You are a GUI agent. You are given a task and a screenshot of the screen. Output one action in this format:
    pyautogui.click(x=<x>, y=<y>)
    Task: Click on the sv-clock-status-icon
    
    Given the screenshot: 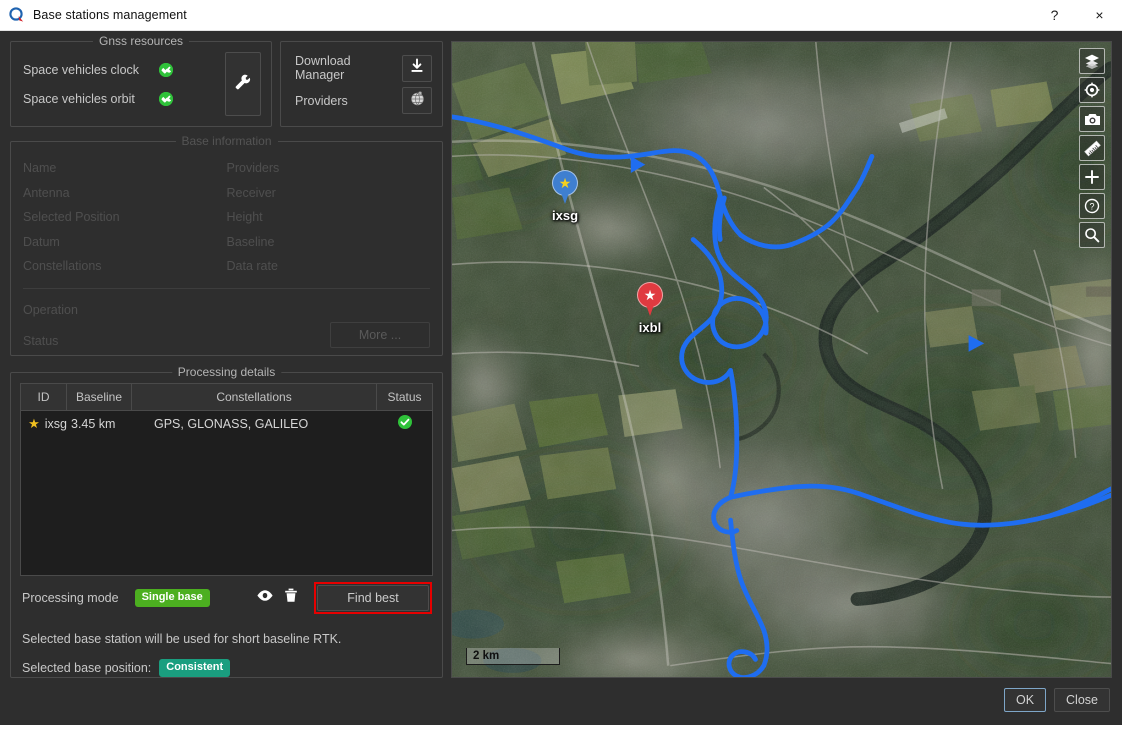 What is the action you would take?
    pyautogui.click(x=166, y=69)
    